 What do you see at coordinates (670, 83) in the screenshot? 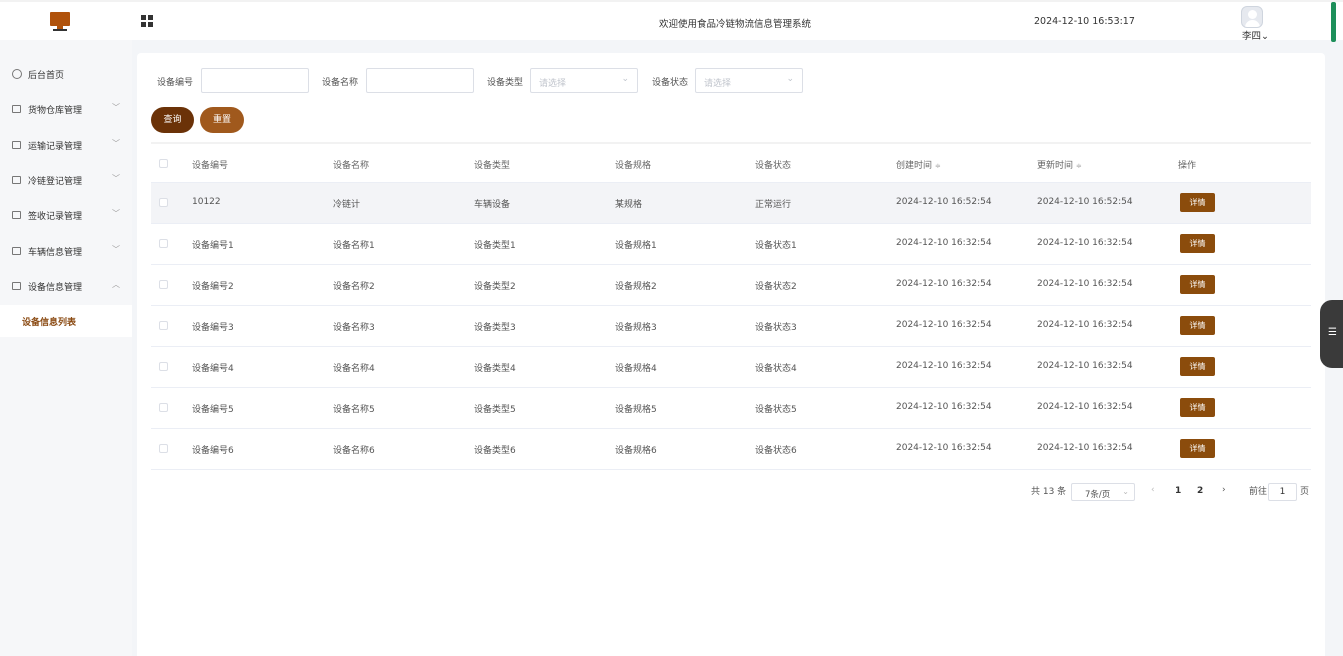
I see `device-status-label: 设备状态` at bounding box center [670, 83].